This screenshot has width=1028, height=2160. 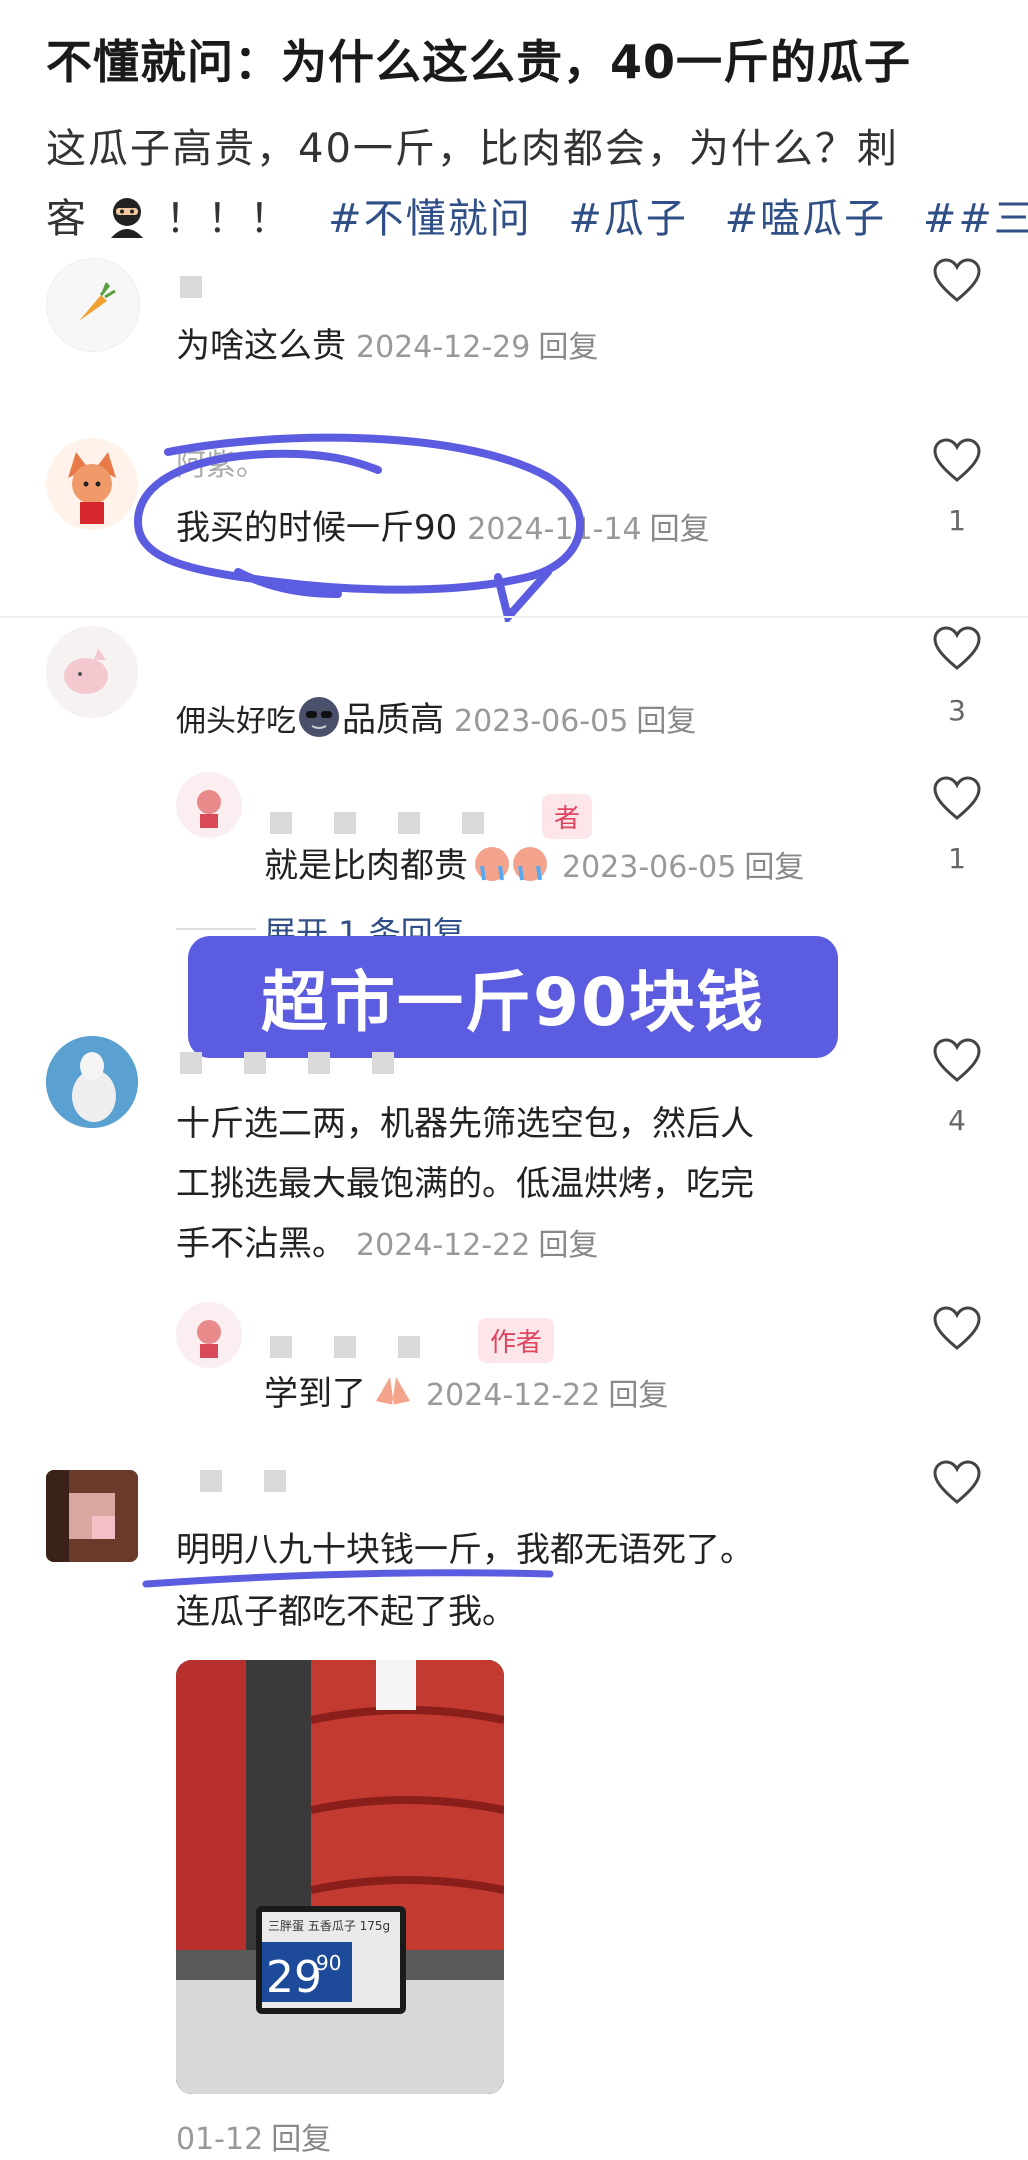 I want to click on overlay-caption: 超市一斤90块钱, so click(x=513, y=997).